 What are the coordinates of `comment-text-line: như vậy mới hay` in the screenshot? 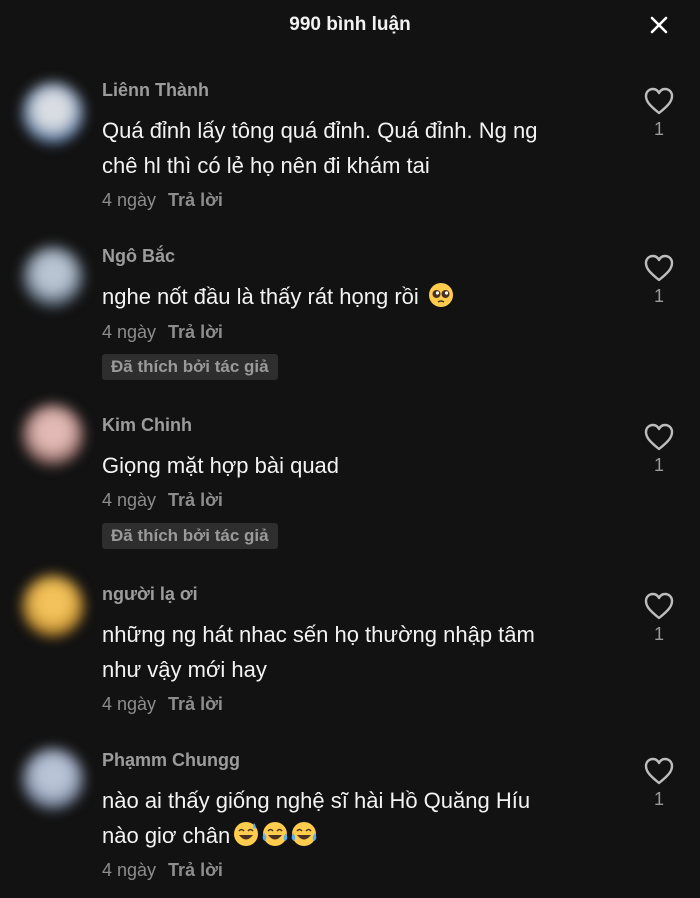 It's located at (184, 669).